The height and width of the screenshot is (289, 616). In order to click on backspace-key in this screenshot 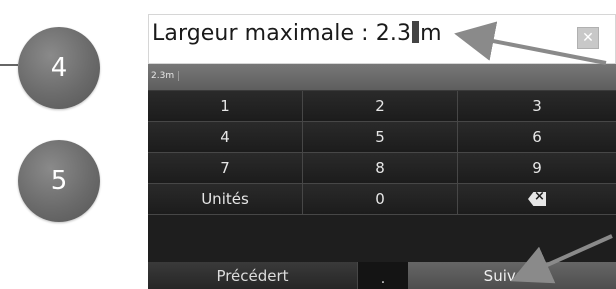, I will do `click(537, 199)`.